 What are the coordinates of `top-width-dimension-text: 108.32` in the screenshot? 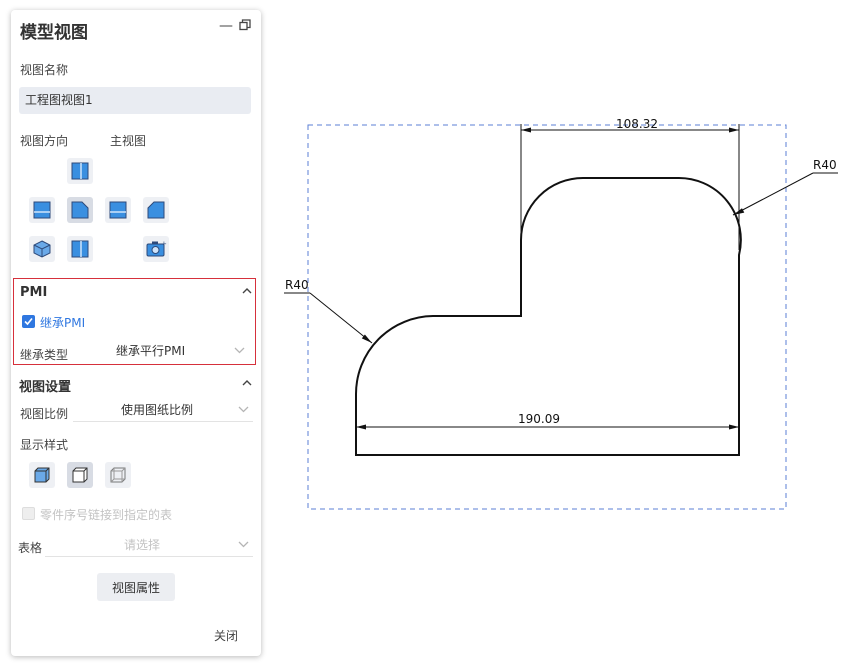 It's located at (637, 124).